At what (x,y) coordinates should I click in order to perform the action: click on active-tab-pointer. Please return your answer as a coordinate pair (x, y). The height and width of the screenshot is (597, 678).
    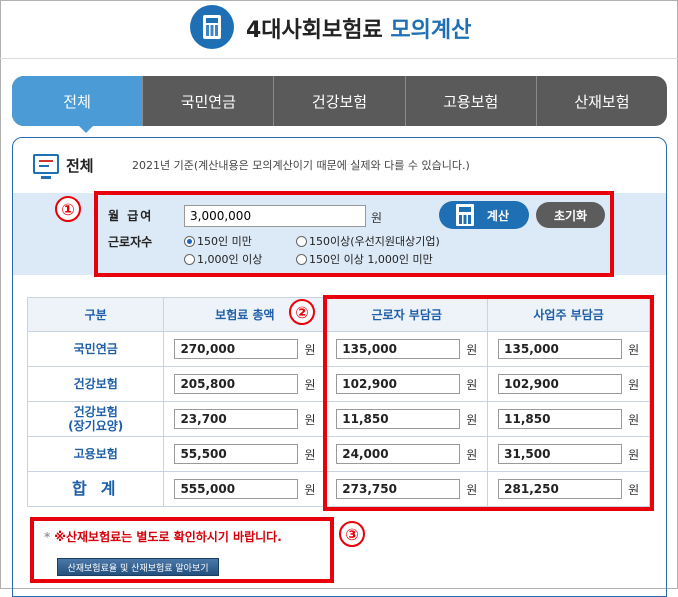
    Looking at the image, I should click on (86, 129).